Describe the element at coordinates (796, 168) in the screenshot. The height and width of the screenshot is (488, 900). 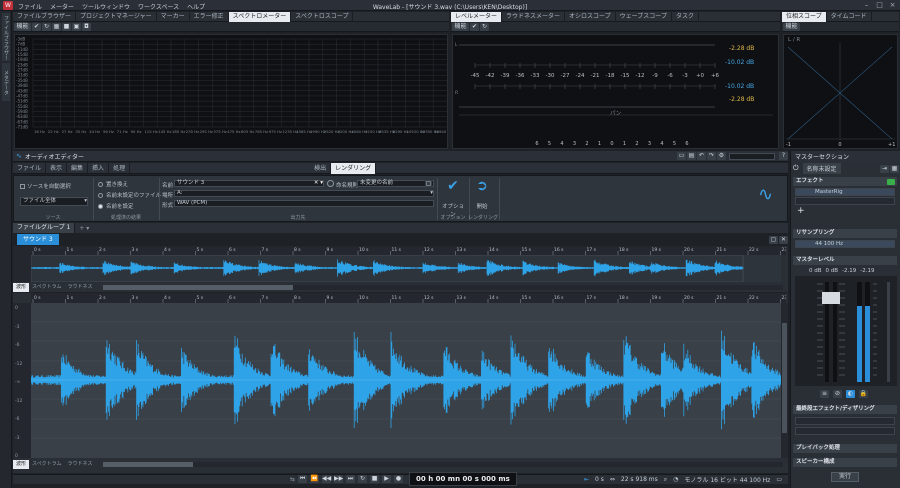
I see `power-icon: ⏻` at that location.